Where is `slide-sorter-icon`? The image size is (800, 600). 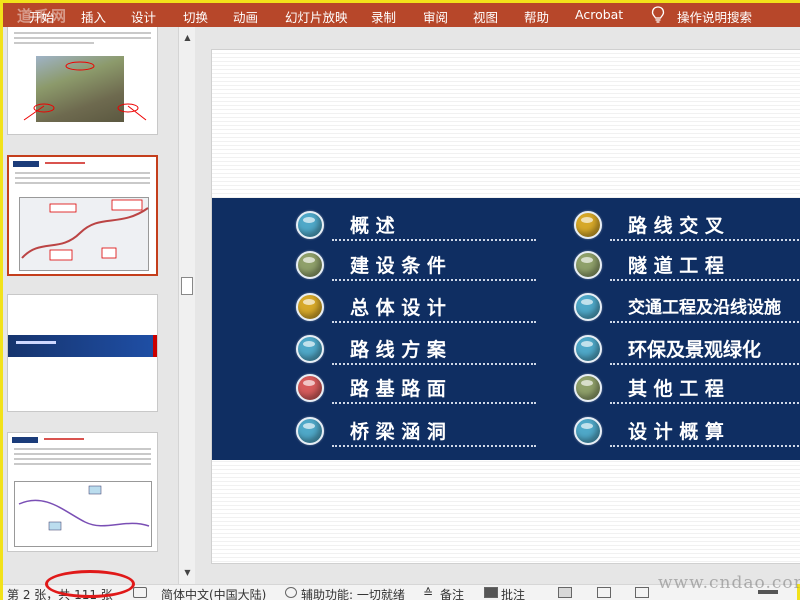 slide-sorter-icon is located at coordinates (604, 592).